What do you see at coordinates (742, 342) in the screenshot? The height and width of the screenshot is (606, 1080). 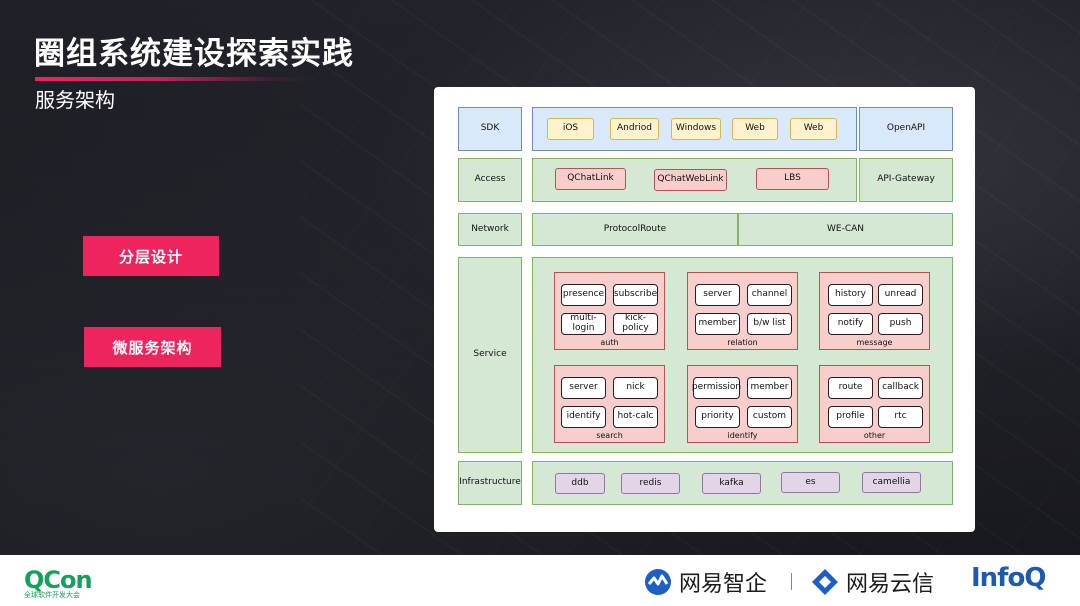 I see `group-label-relation: relation` at bounding box center [742, 342].